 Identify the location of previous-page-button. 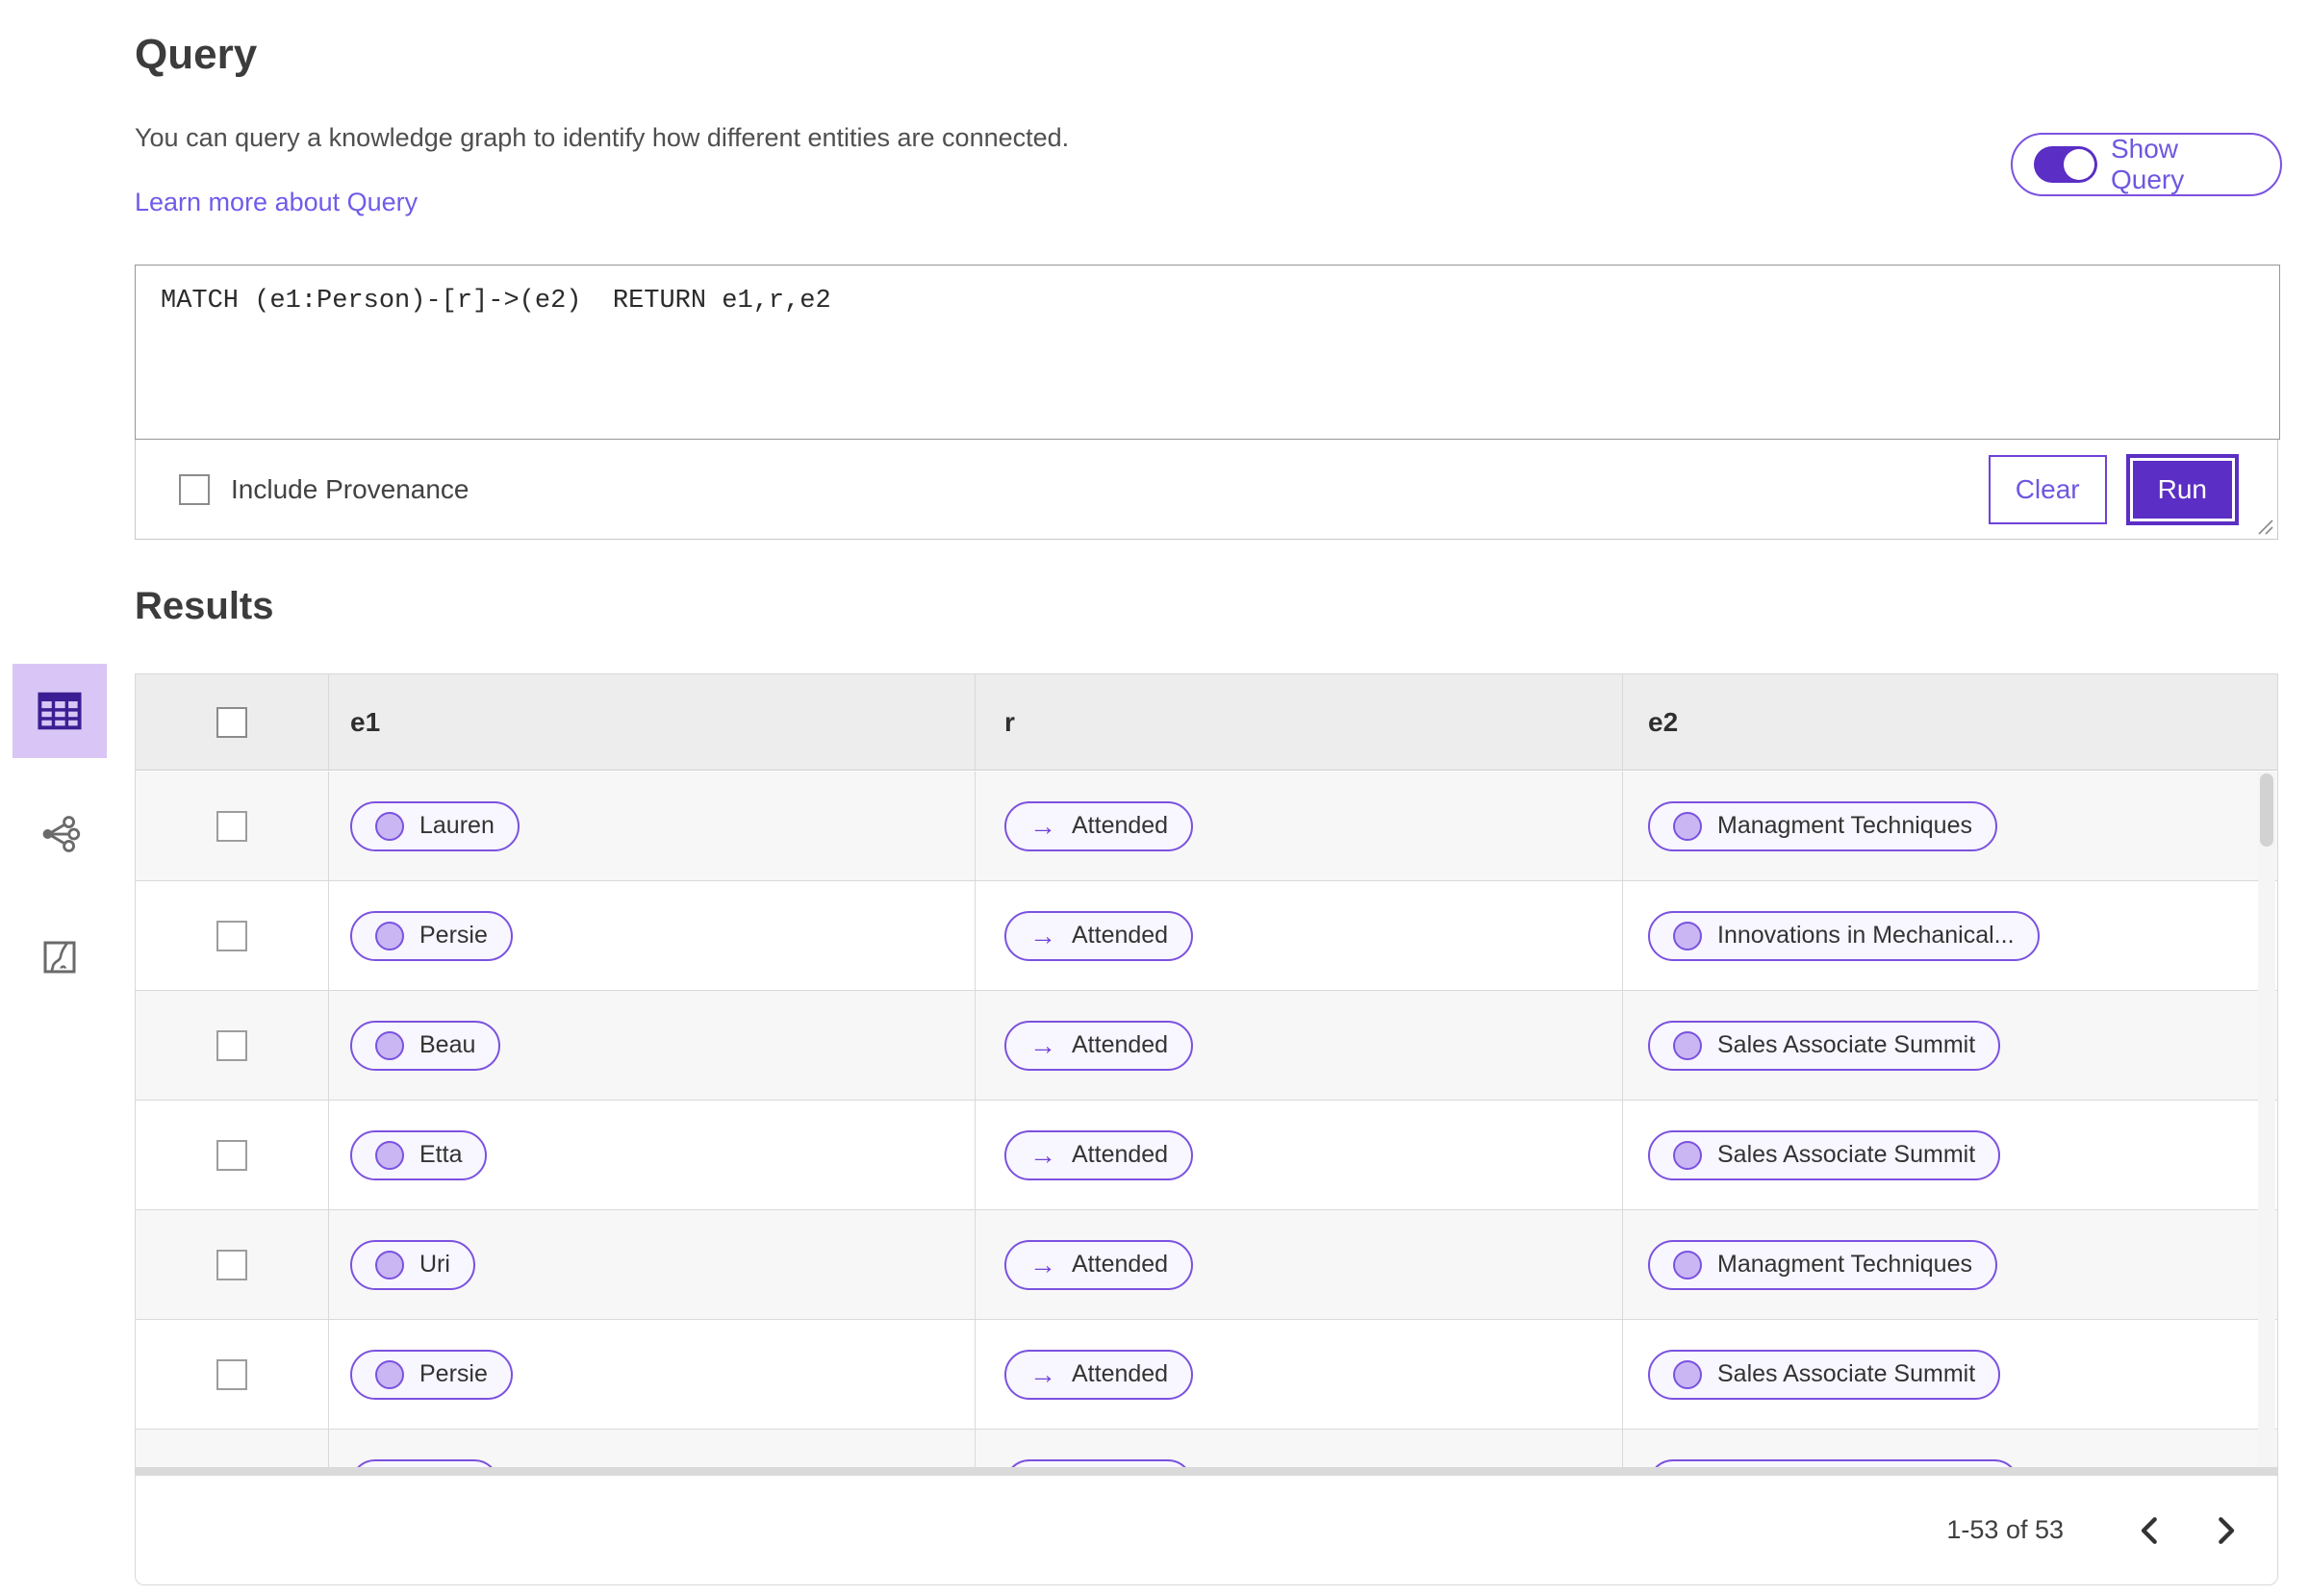
(2148, 1531).